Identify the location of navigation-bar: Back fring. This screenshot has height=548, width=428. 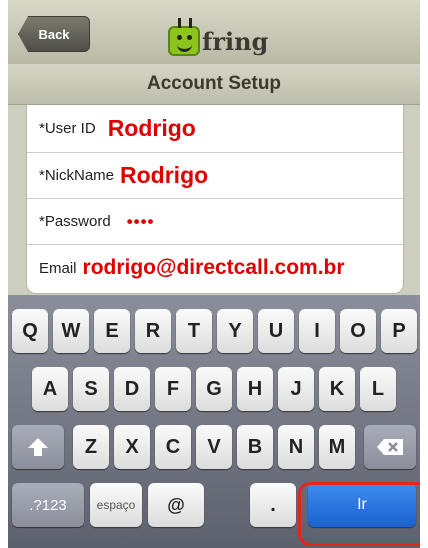
(214, 32).